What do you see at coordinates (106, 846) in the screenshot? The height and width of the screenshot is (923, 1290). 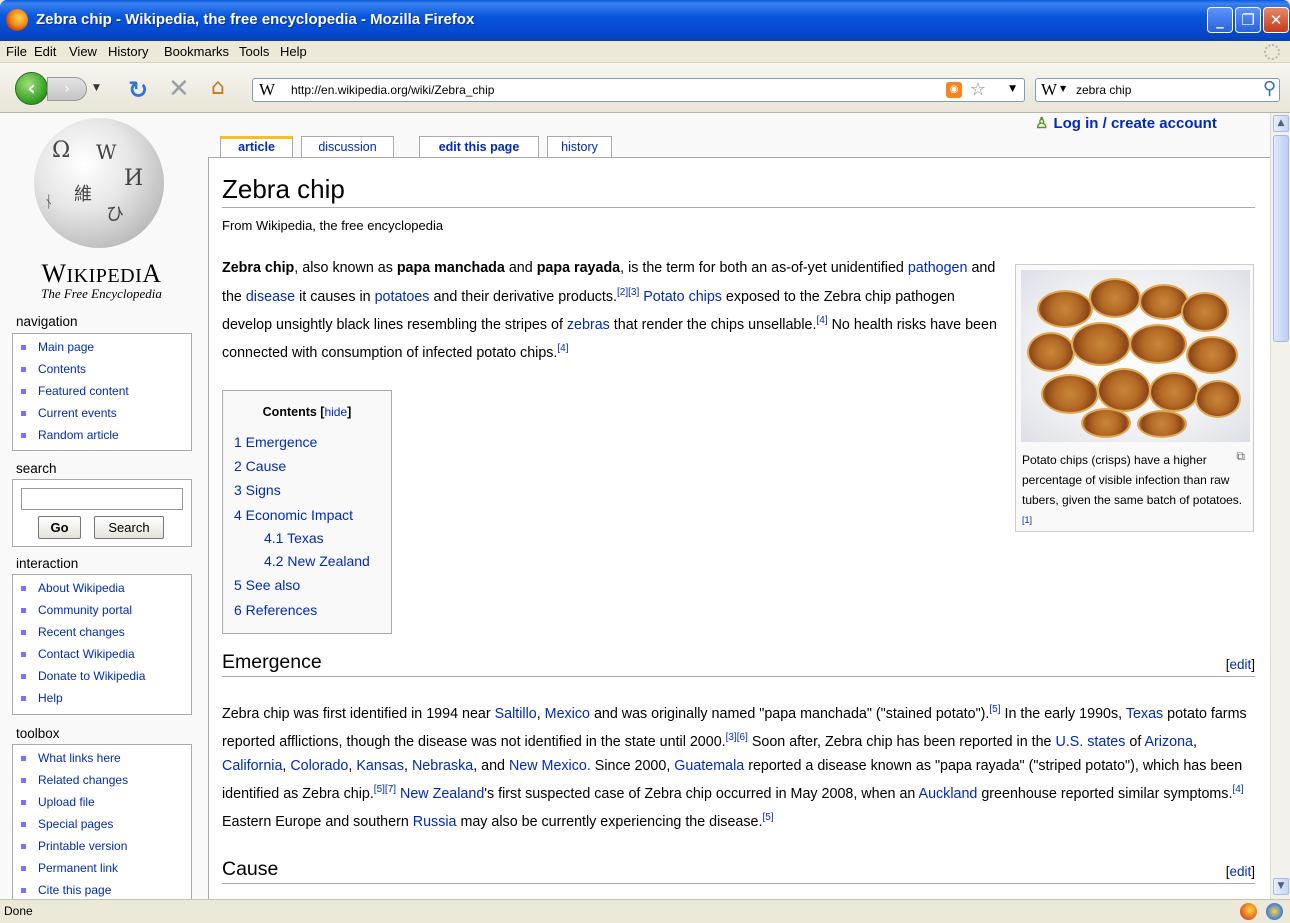 I see `link-printable-version: Printable version` at bounding box center [106, 846].